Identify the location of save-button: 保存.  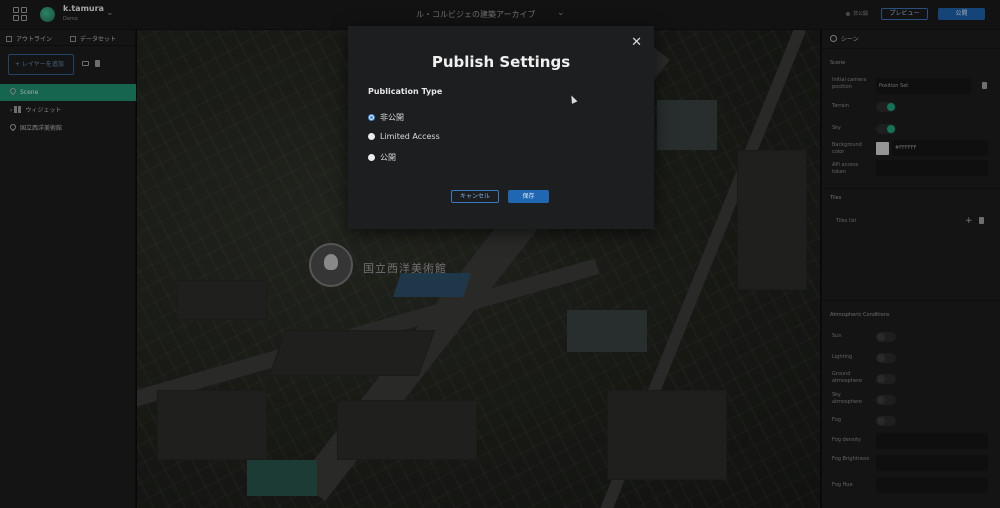
(528, 196).